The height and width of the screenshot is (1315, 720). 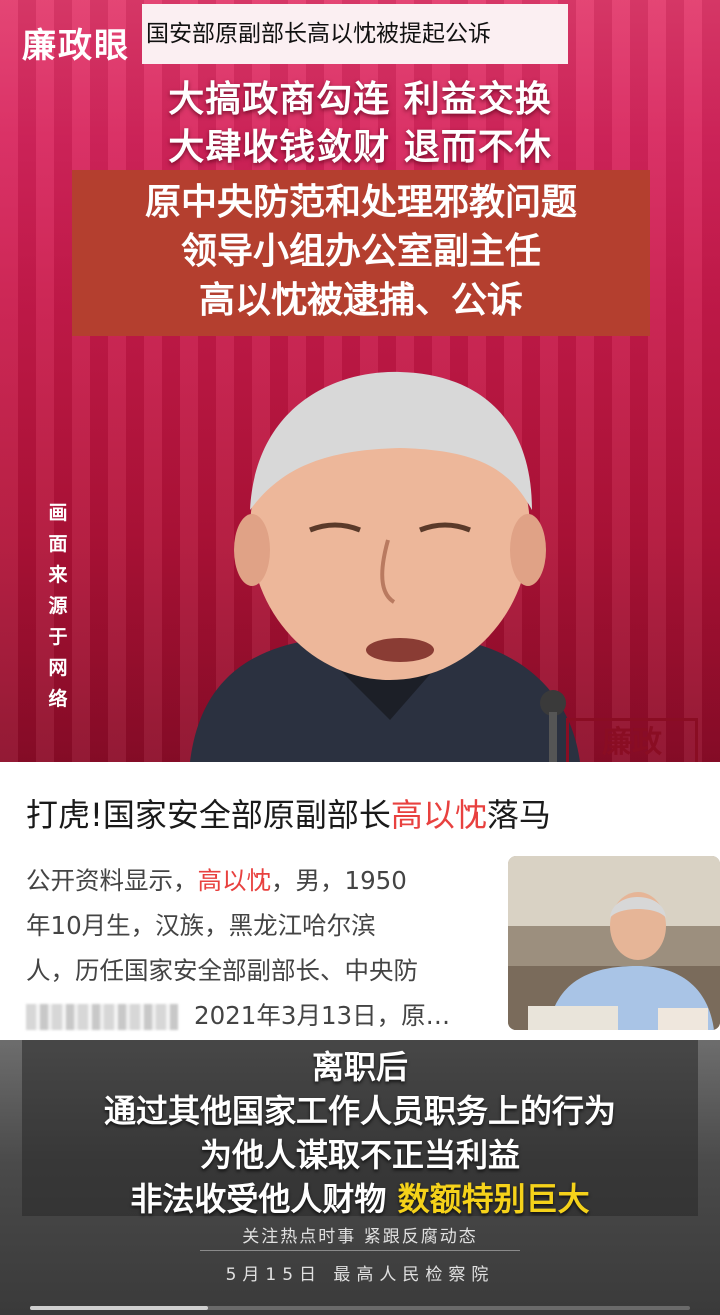 I want to click on headline-line-1: 大搞政商勾连 利益交换, so click(x=360, y=99).